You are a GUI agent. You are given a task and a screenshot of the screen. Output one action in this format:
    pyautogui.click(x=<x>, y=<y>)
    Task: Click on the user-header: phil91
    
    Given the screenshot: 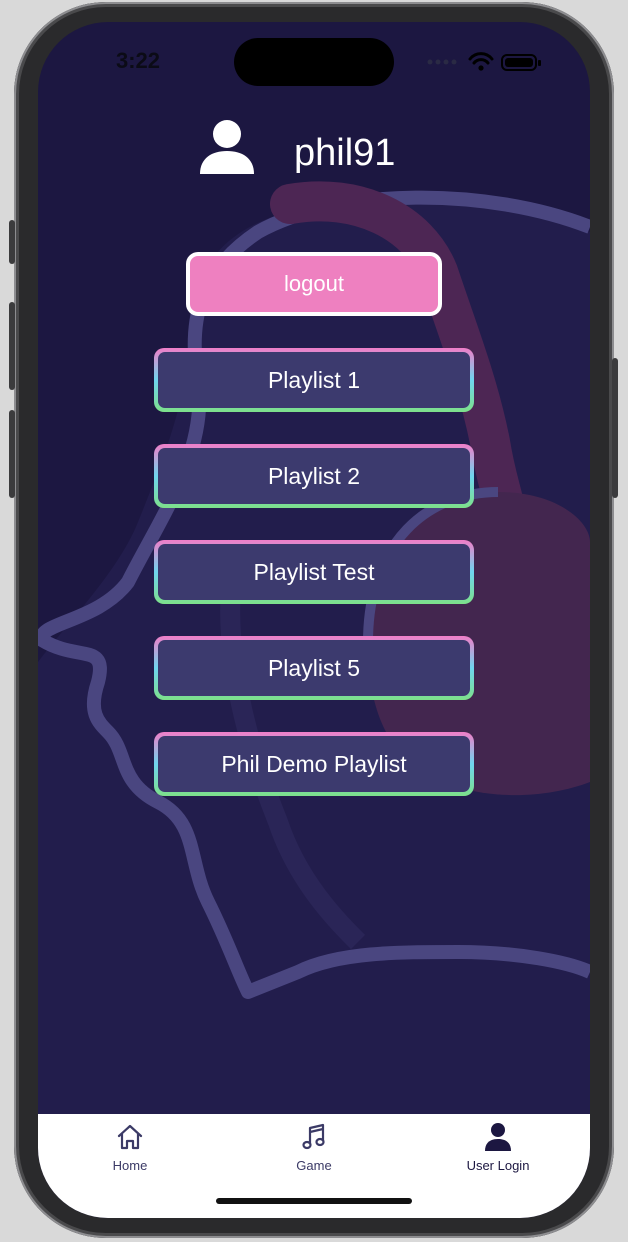 What is the action you would take?
    pyautogui.click(x=318, y=152)
    